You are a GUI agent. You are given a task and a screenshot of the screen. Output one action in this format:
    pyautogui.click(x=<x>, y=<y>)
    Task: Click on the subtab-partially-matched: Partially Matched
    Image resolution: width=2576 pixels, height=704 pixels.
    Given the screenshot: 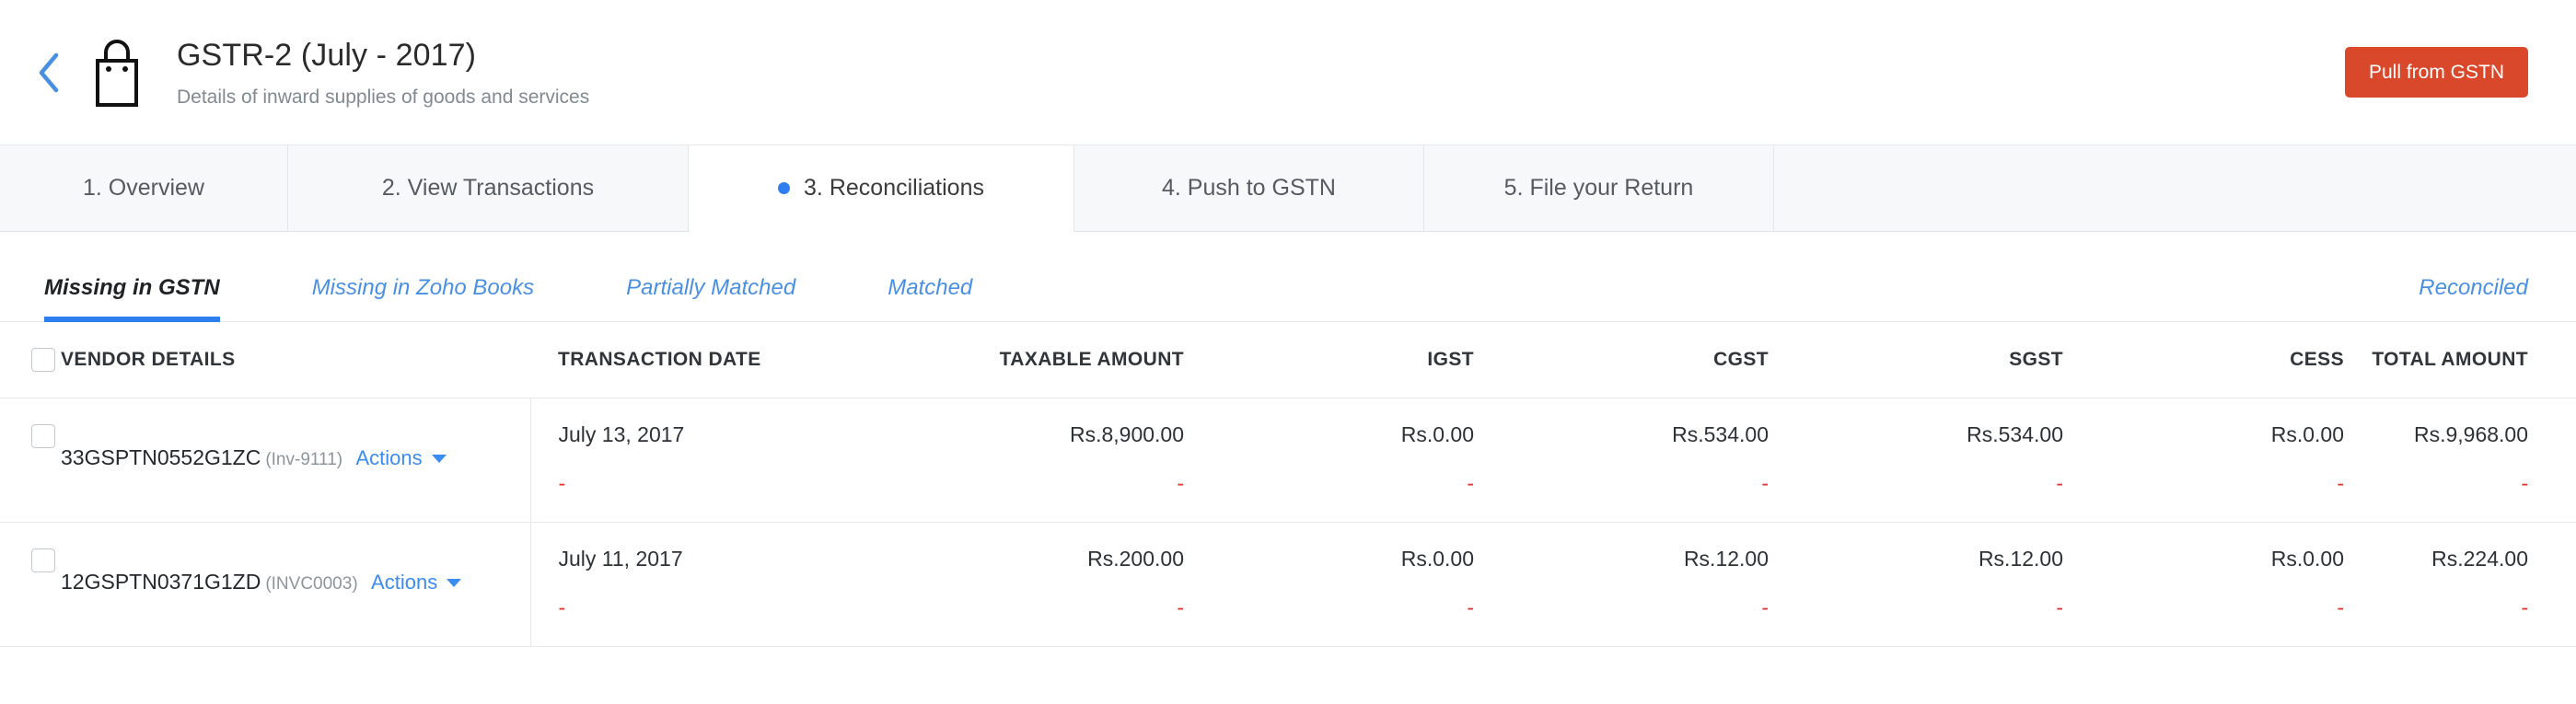 What is the action you would take?
    pyautogui.click(x=710, y=298)
    